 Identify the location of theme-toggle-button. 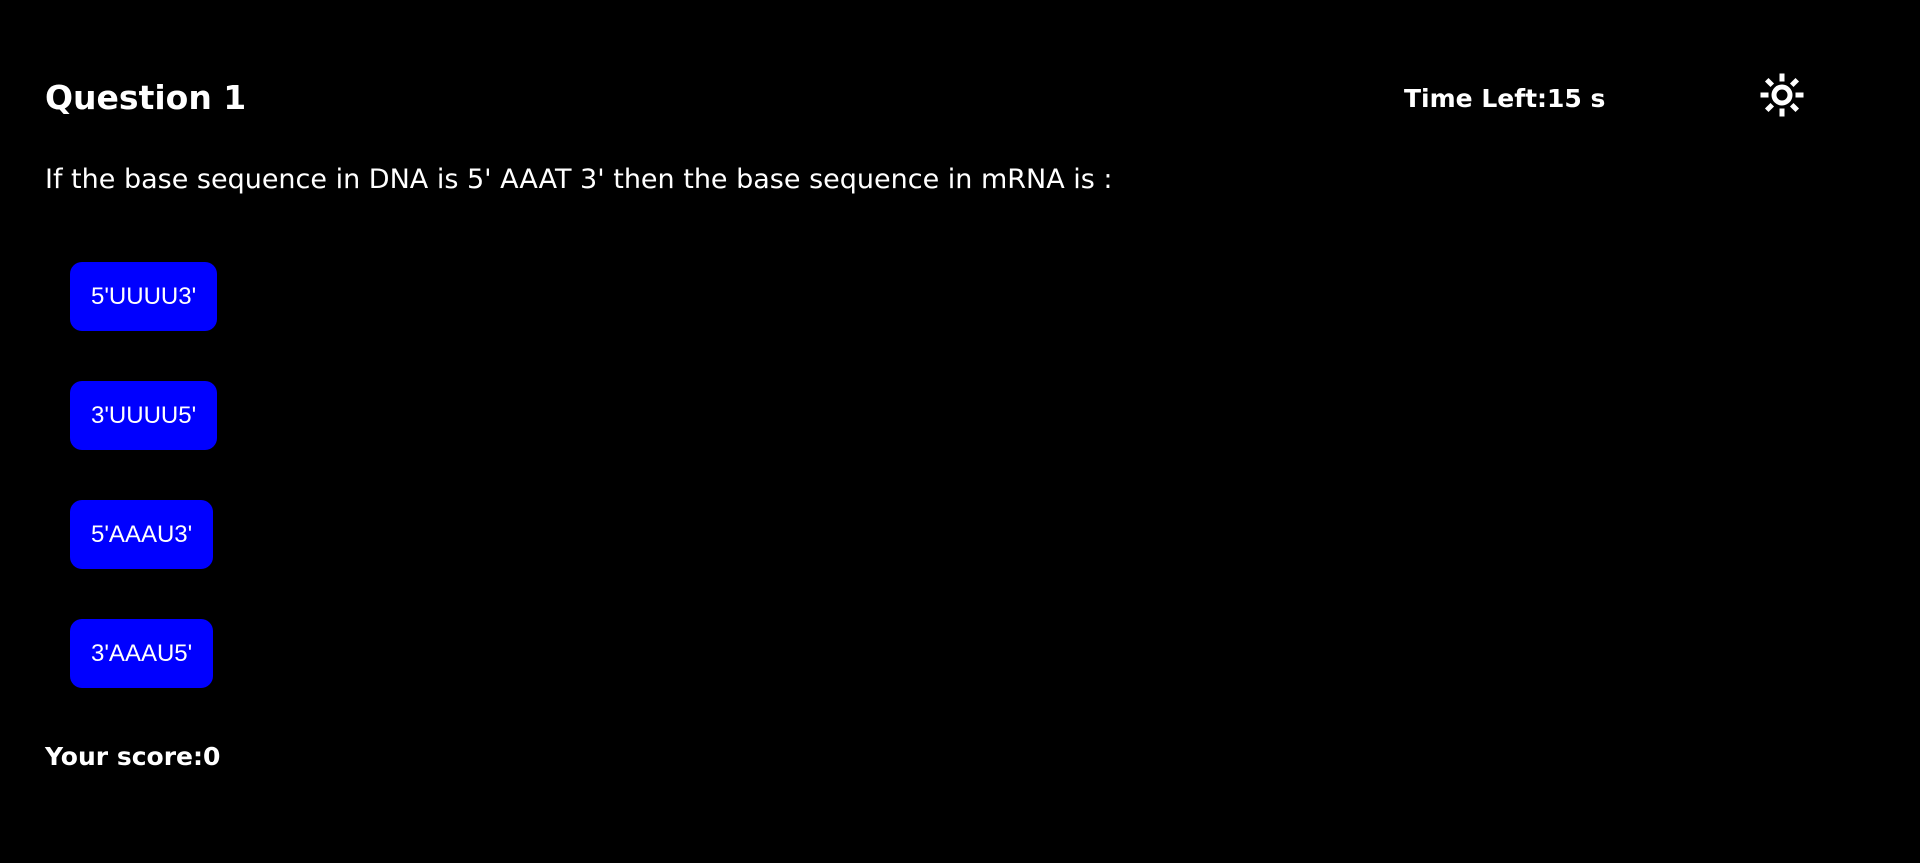
(1782, 95).